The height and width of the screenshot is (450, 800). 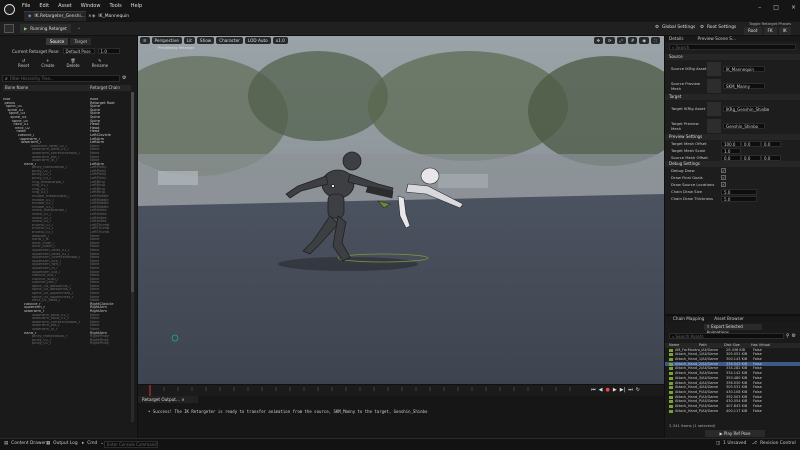 I want to click on draw-source-checkbox: ✓, so click(x=723, y=184).